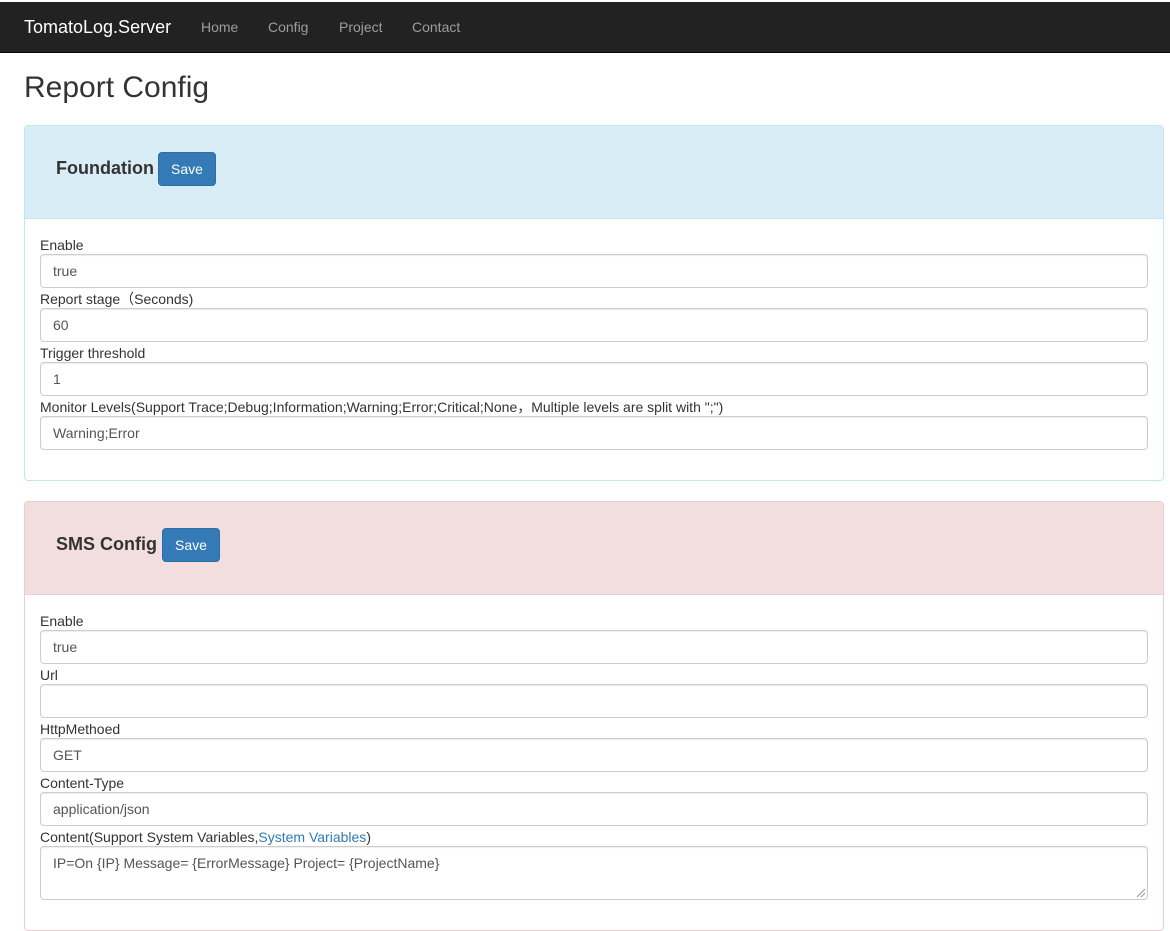 This screenshot has width=1170, height=931. What do you see at coordinates (191, 545) in the screenshot?
I see `sms-save-button: Save` at bounding box center [191, 545].